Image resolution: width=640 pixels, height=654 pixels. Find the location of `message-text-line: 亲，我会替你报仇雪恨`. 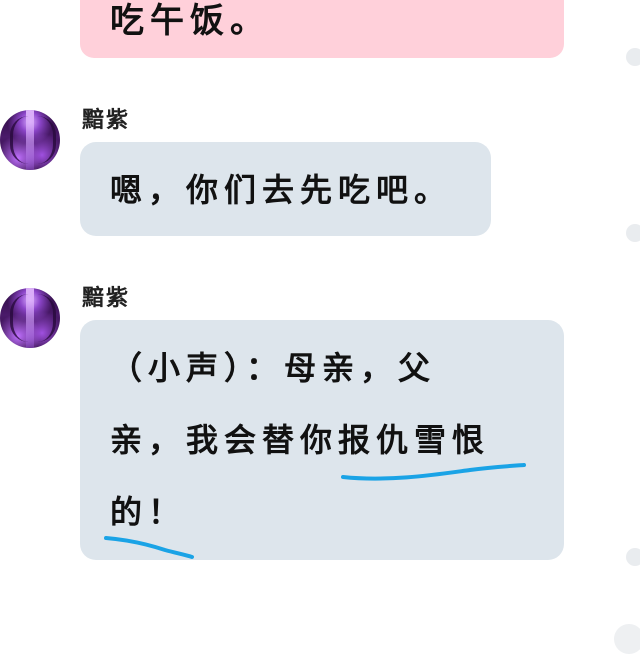

message-text-line: 亲，我会替你报仇雪恨 is located at coordinates (300, 440).